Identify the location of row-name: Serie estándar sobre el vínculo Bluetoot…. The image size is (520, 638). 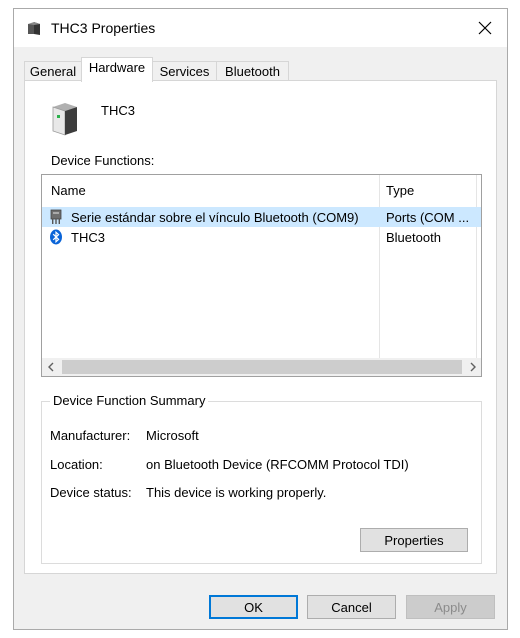
(215, 217).